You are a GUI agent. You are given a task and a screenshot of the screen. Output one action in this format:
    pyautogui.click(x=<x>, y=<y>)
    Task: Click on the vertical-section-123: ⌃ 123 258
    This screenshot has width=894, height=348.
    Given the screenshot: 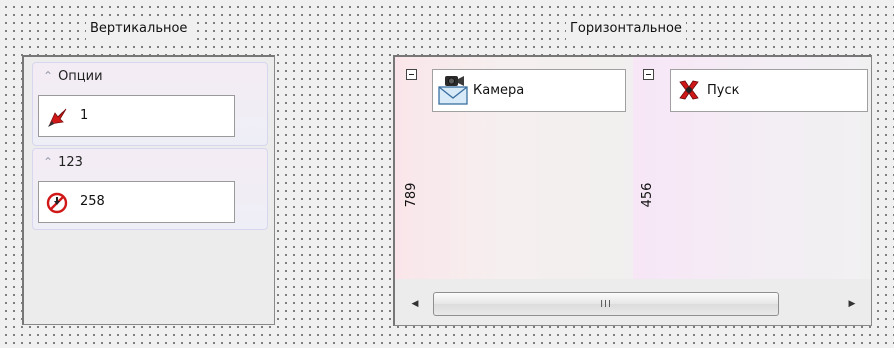 What is the action you would take?
    pyautogui.click(x=150, y=189)
    